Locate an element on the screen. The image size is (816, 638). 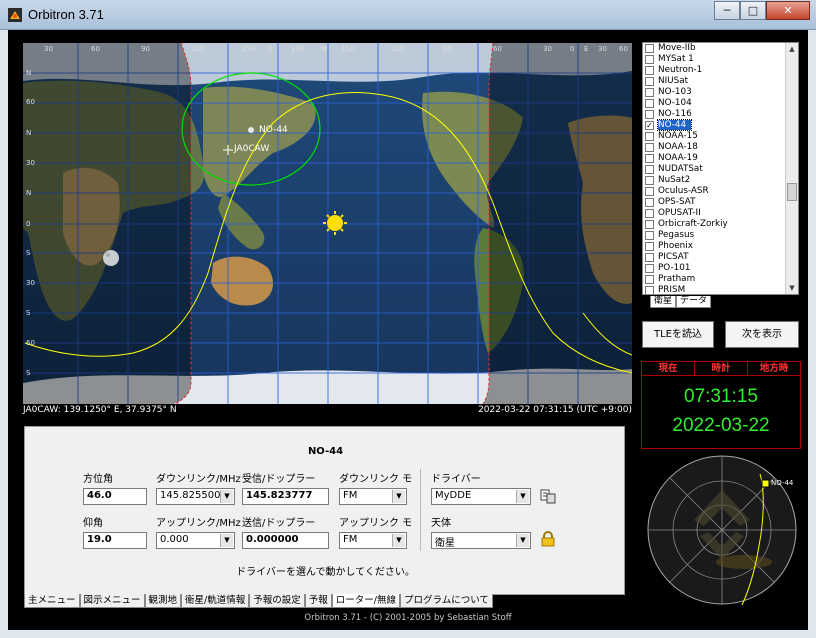
map-lon-label: 60 is located at coordinates (623, 49).